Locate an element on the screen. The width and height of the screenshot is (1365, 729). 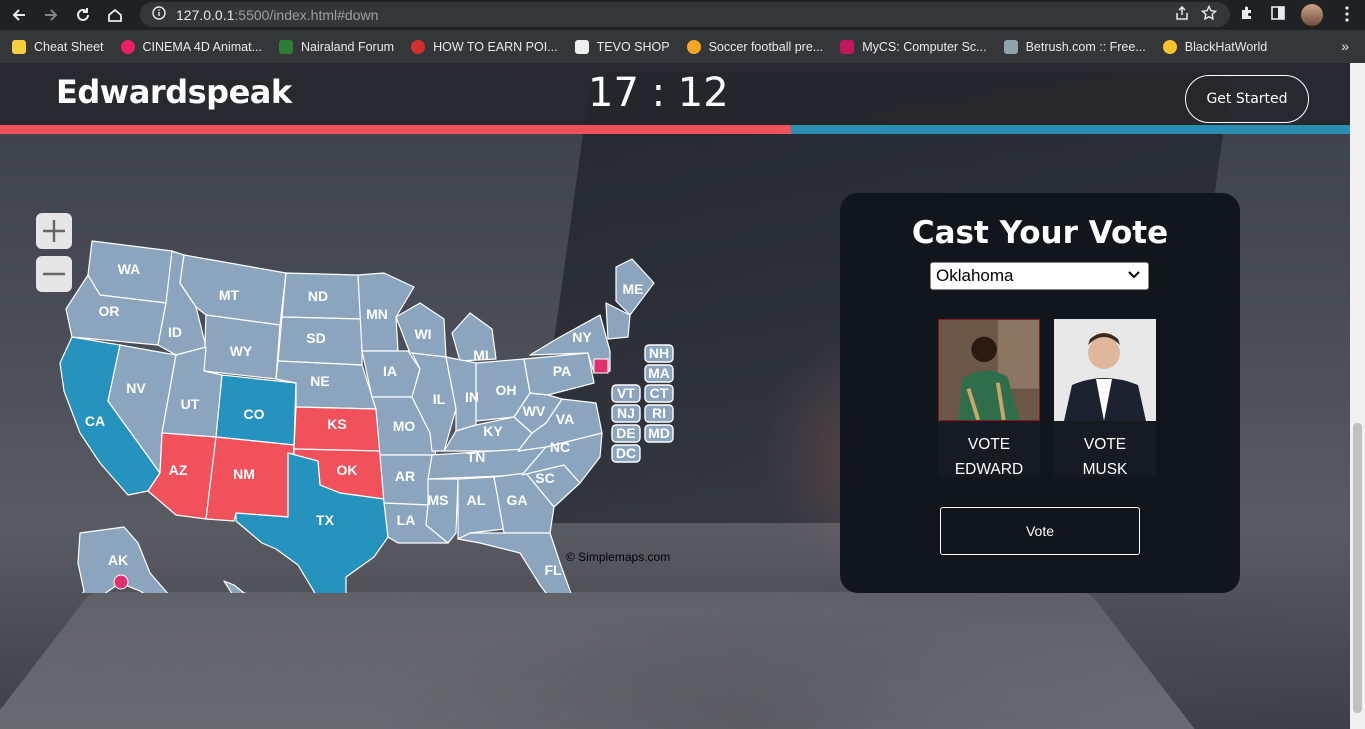
map-credit: © Simplemaps.com is located at coordinates (618, 557).